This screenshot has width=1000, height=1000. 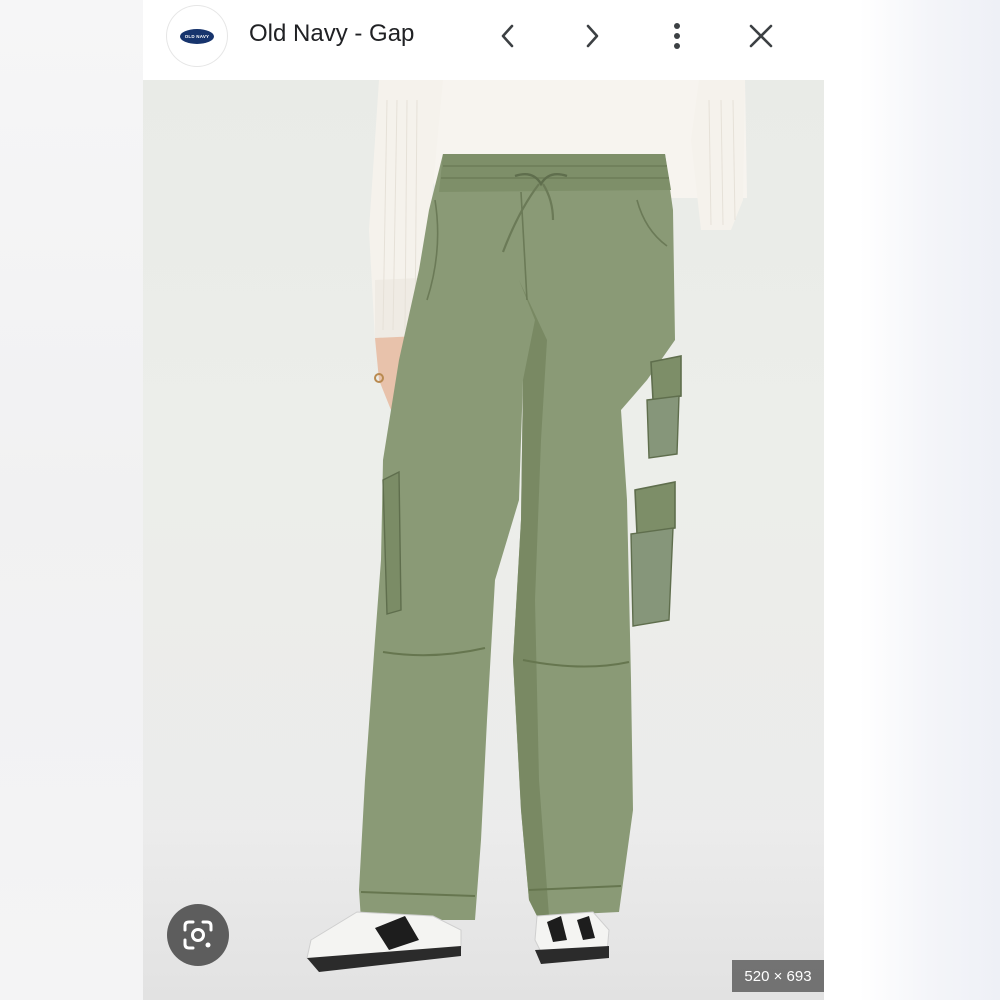 I want to click on chevron-left-icon, so click(x=507, y=36).